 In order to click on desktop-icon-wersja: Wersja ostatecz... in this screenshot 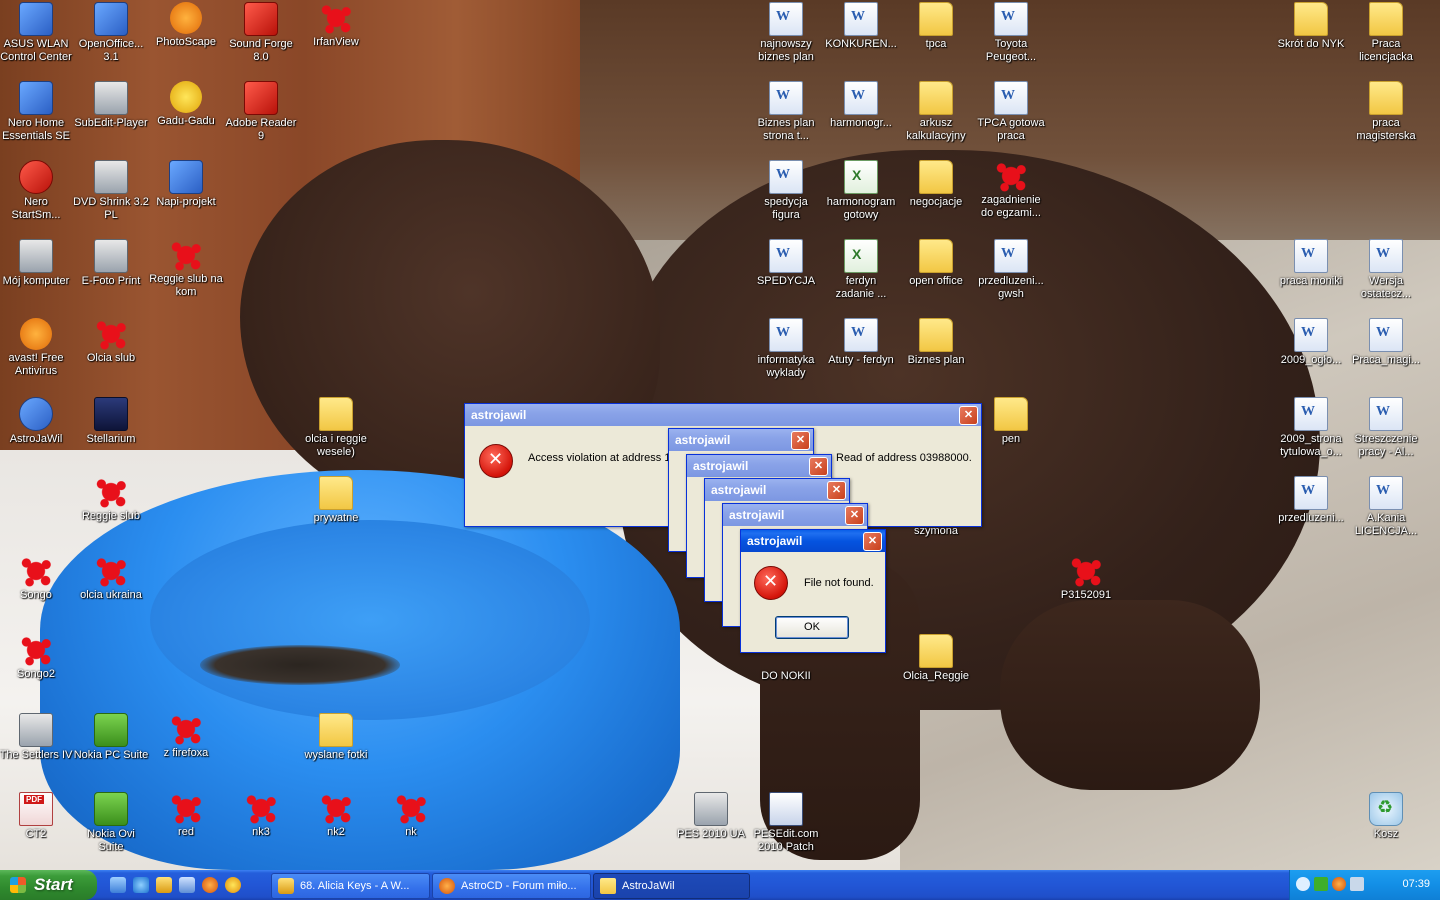, I will do `click(1386, 269)`.